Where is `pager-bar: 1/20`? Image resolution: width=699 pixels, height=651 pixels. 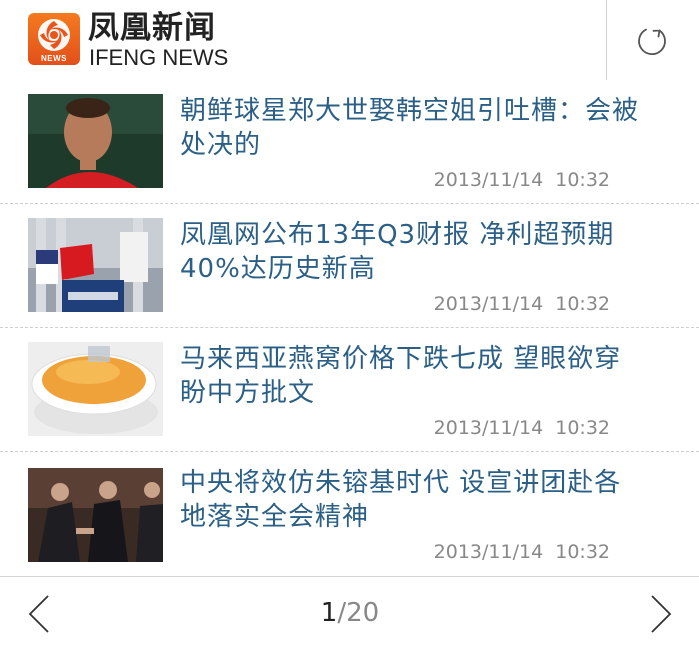 pager-bar: 1/20 is located at coordinates (349, 613).